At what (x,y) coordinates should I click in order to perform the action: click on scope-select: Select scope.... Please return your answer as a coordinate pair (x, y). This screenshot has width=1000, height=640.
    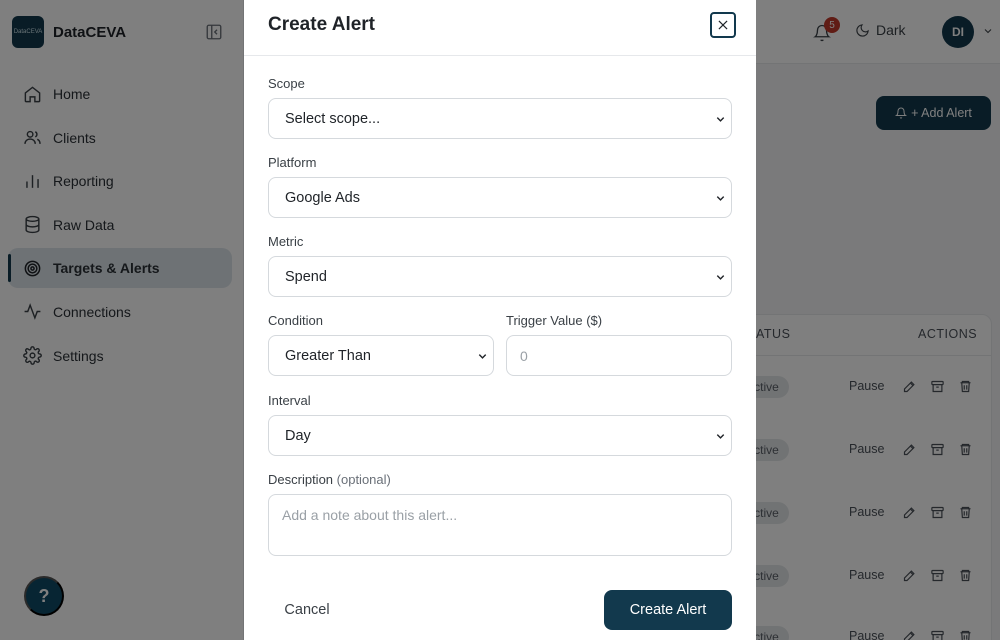
    Looking at the image, I should click on (500, 118).